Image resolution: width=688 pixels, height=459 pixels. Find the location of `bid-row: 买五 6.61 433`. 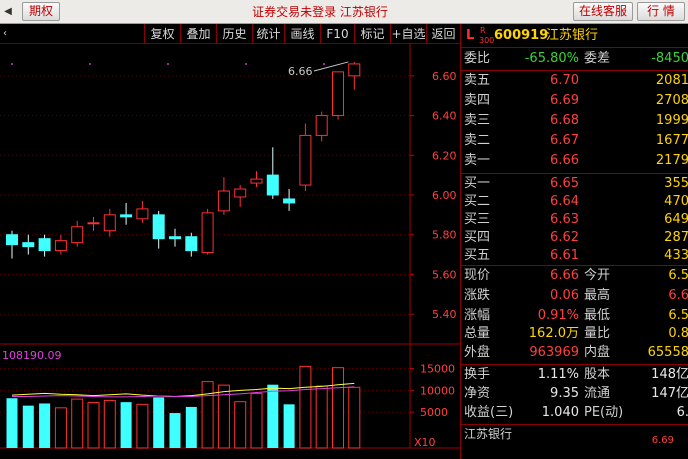

bid-row: 买五 6.61 433 is located at coordinates (574, 256).